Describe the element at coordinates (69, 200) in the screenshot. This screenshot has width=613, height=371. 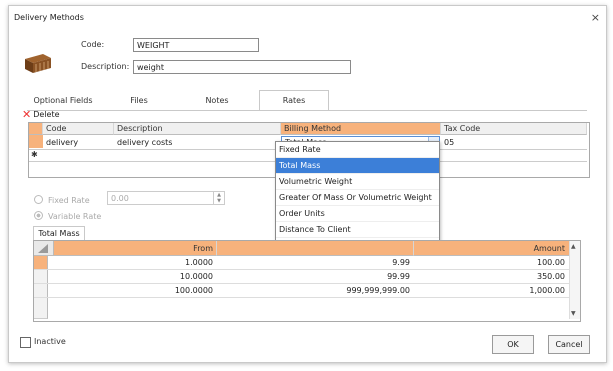
I see `fixed-rate-label: Fixed Rate` at that location.